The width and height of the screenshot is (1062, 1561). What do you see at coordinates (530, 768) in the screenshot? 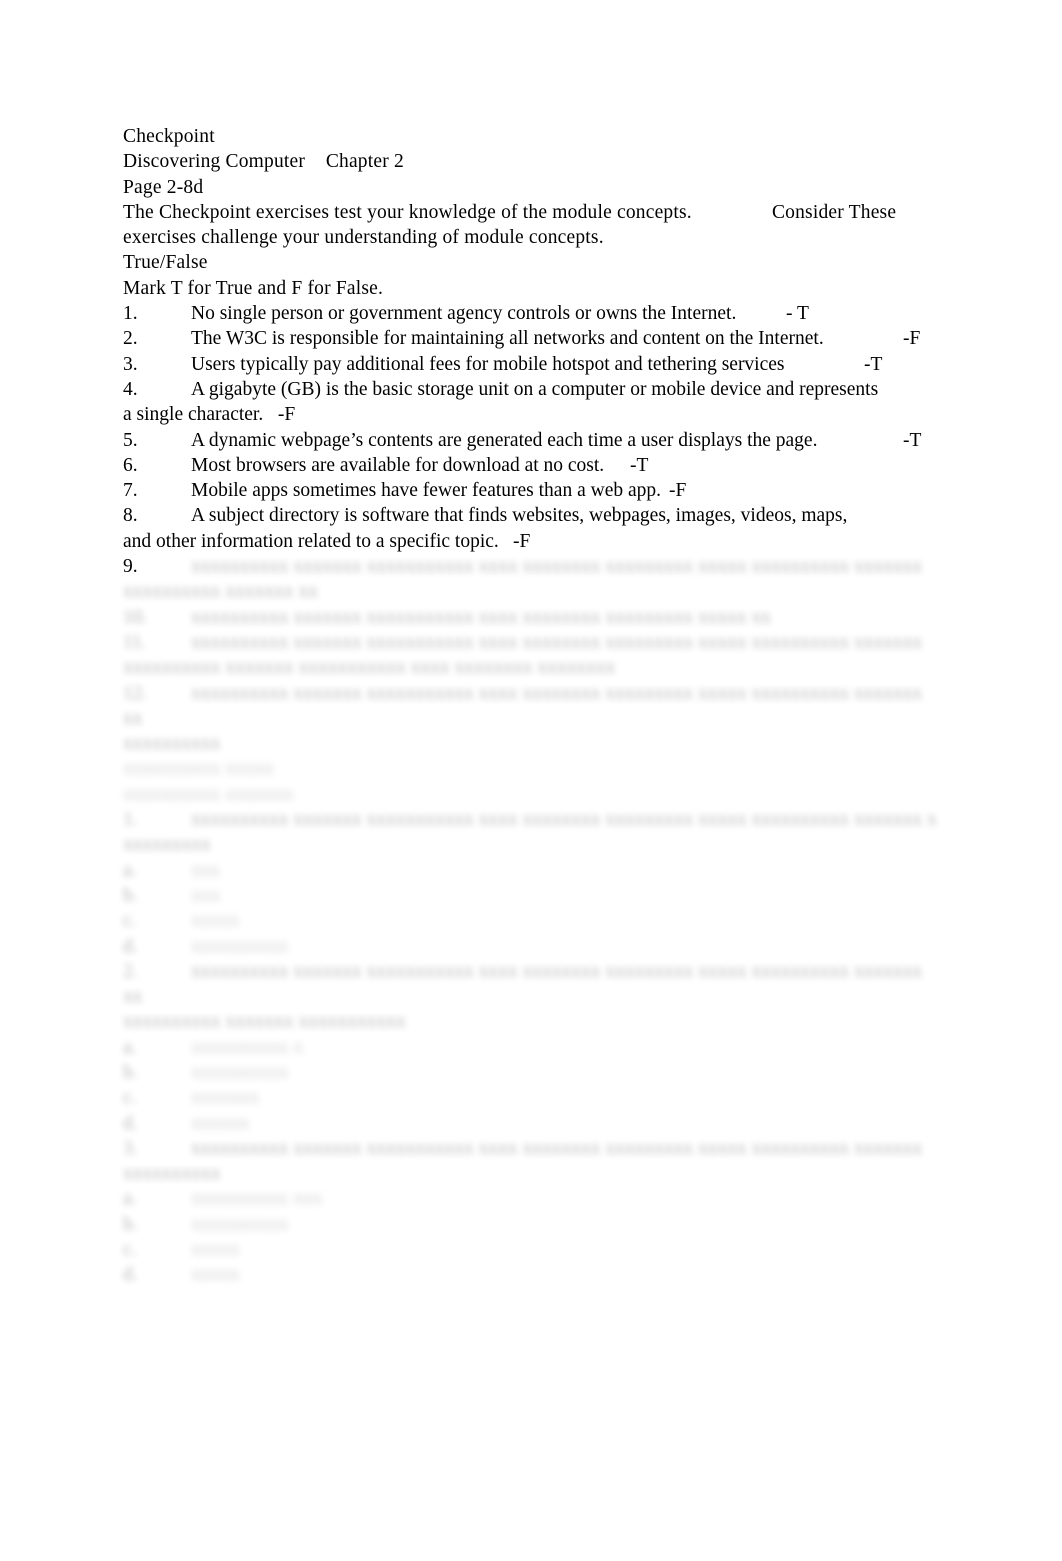
I see `obscured-line: xxxxxxxxxx xxxxx` at bounding box center [530, 768].